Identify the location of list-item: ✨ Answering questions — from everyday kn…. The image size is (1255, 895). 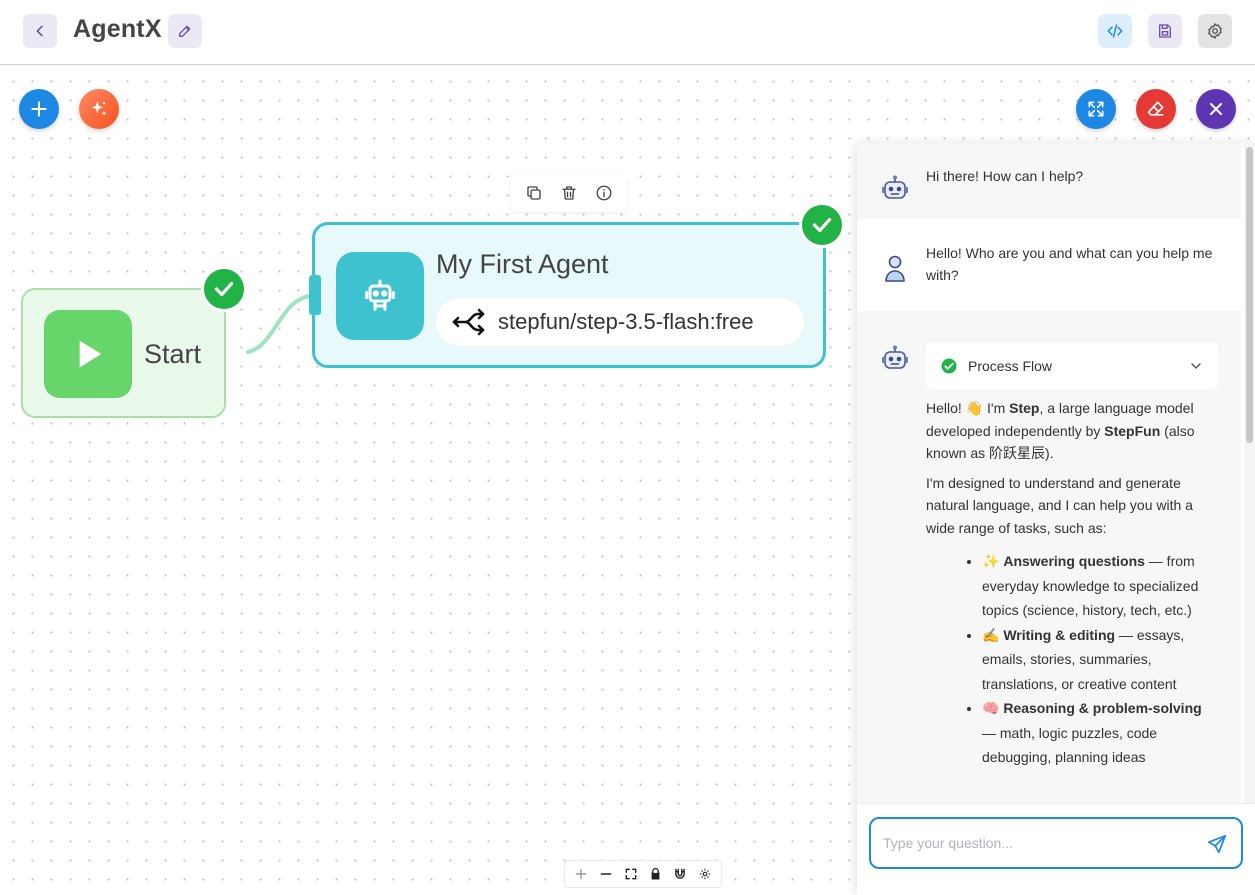
(1100, 586).